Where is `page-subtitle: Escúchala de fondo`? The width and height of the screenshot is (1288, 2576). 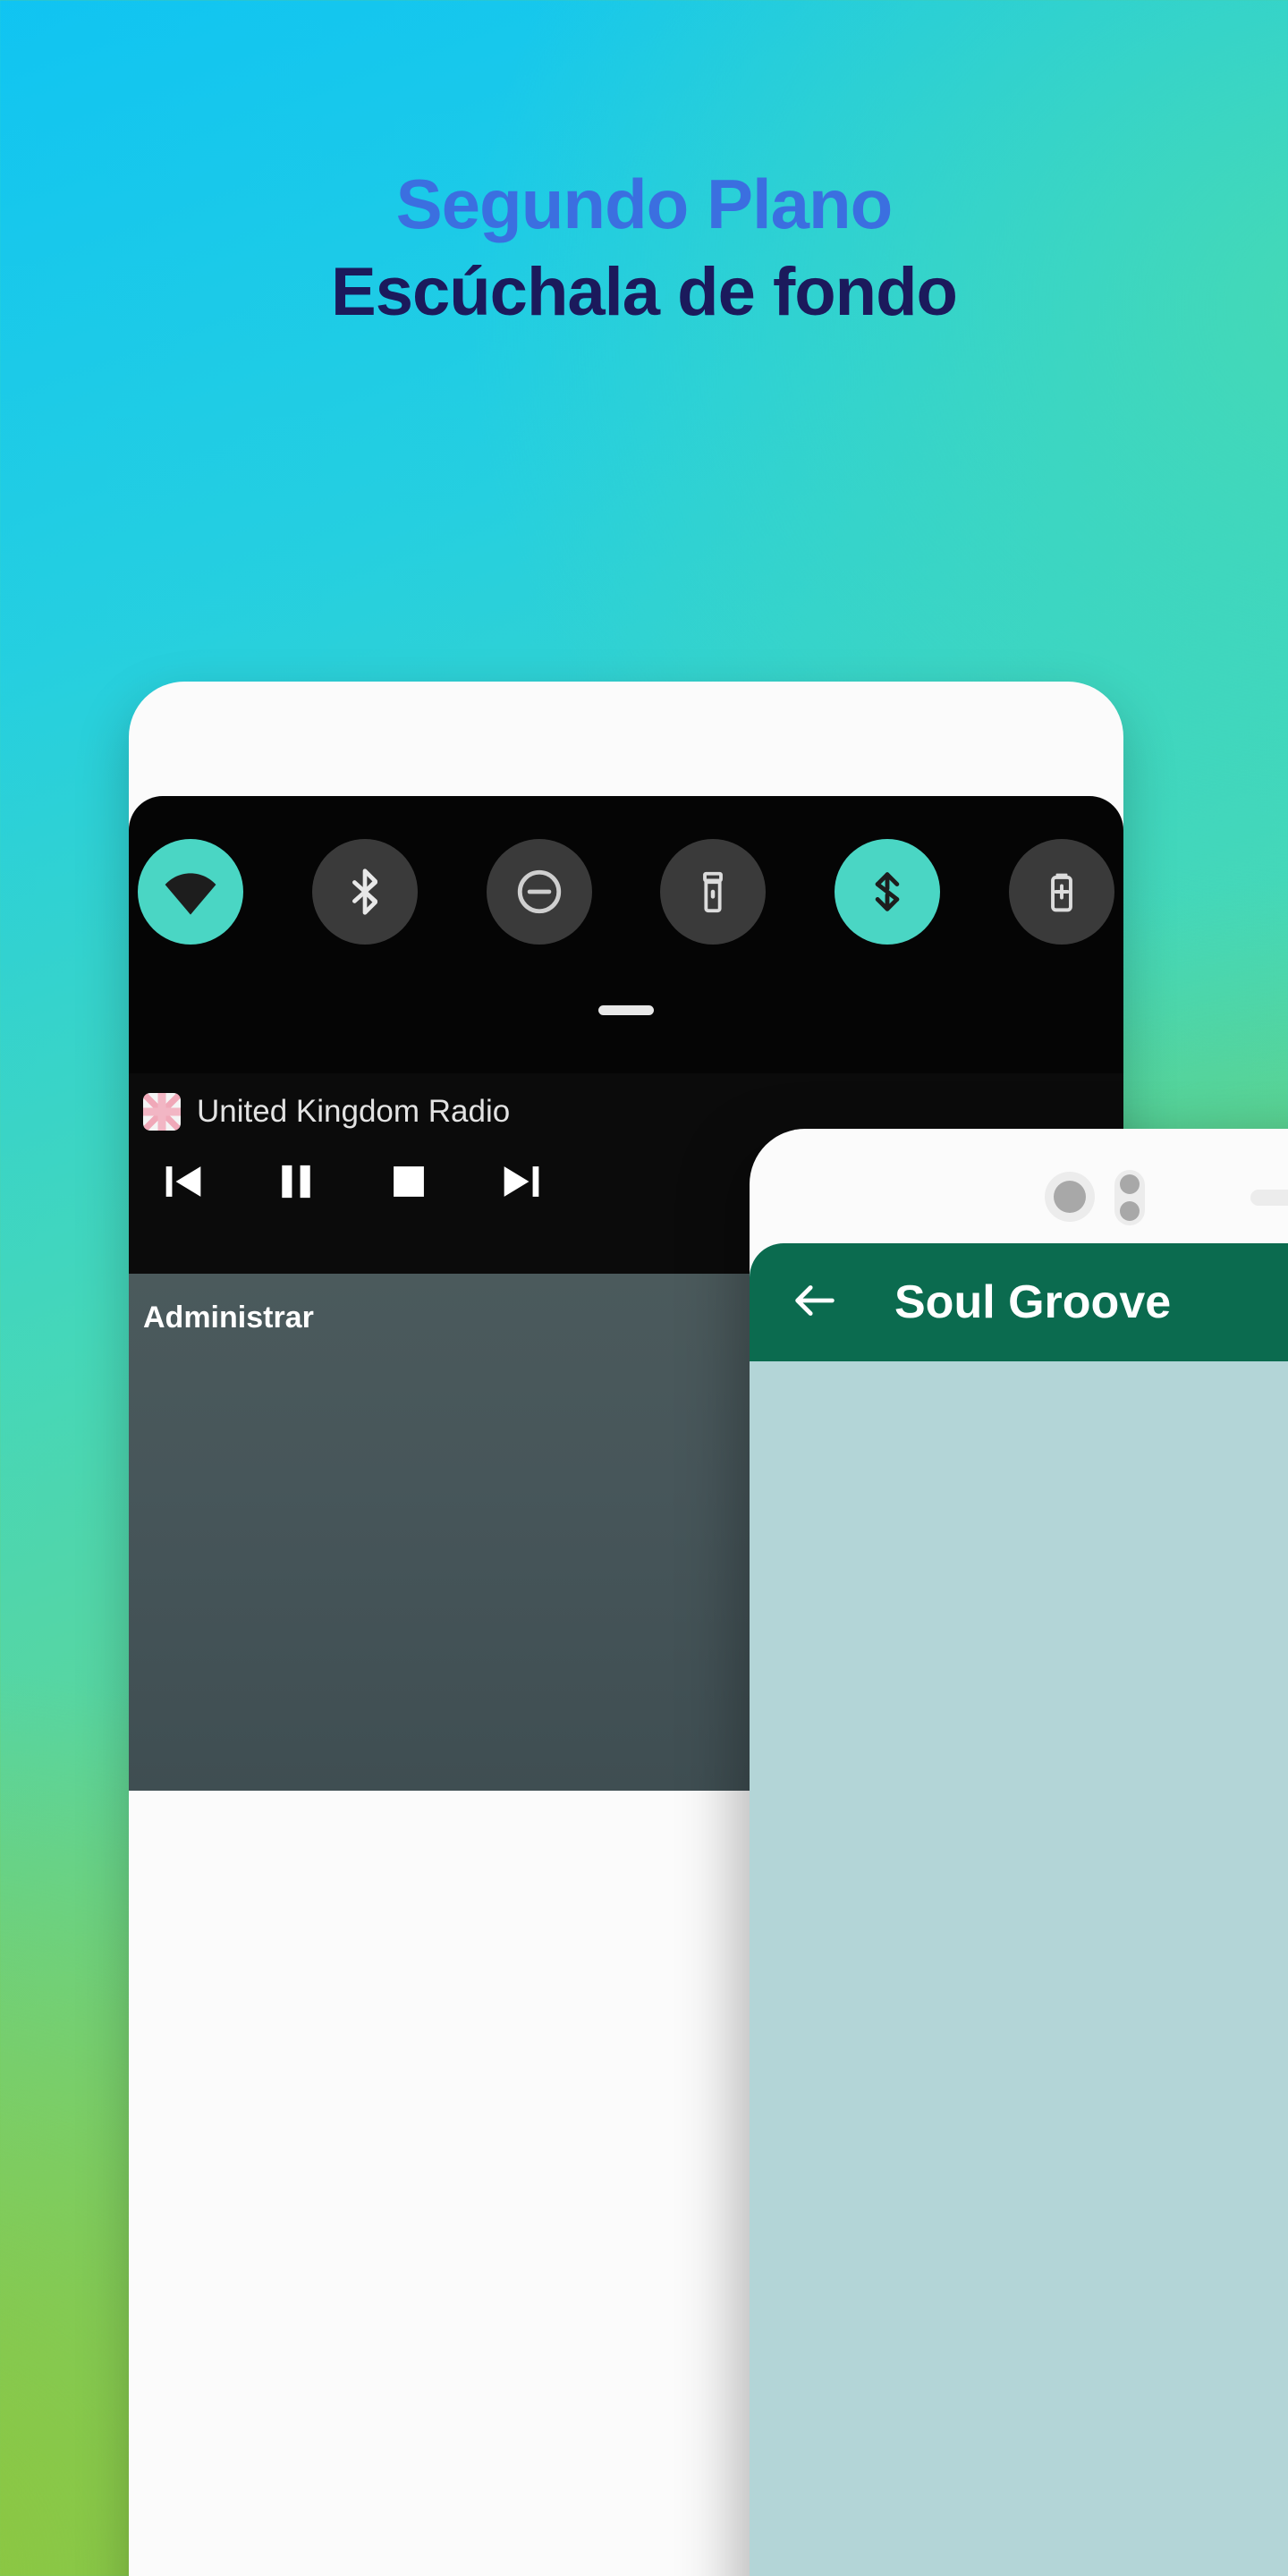
page-subtitle: Escúchala de fondo is located at coordinates (644, 292).